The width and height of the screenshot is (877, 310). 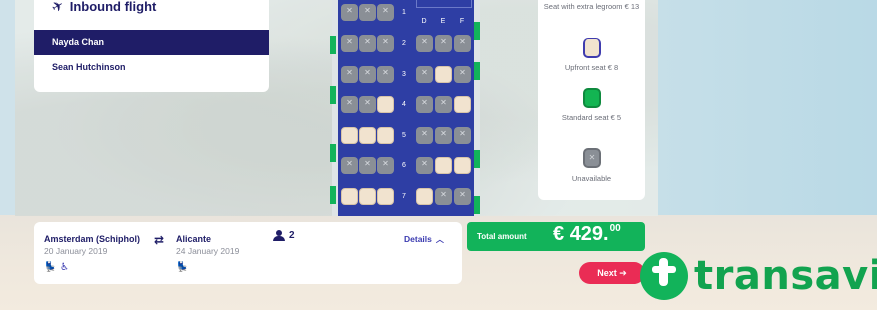 I want to click on upfront-seat-icon, so click(x=592, y=48).